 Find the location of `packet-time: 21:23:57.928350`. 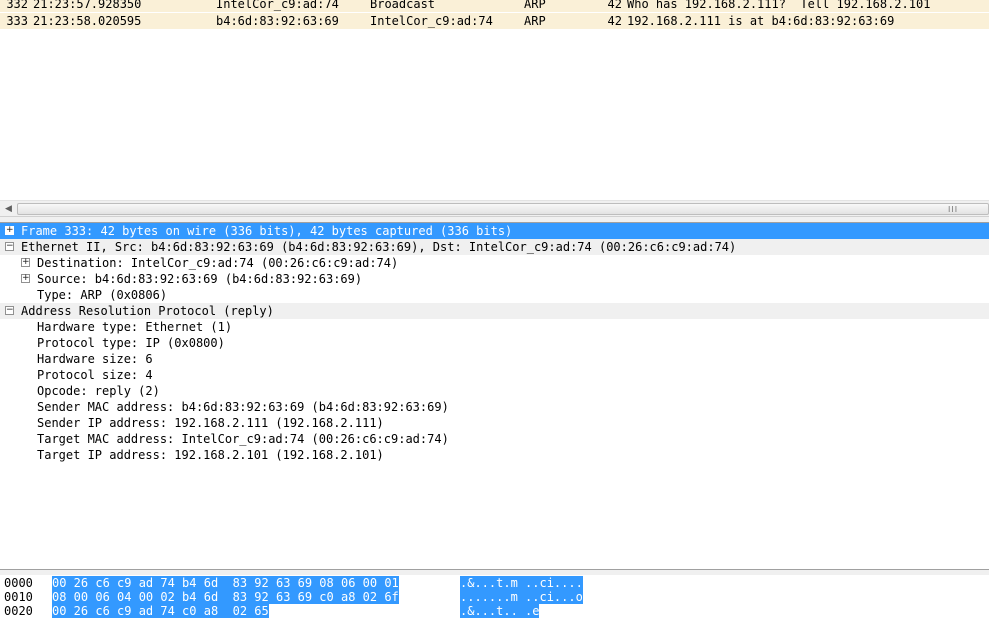

packet-time: 21:23:57.928350 is located at coordinates (87, 5).